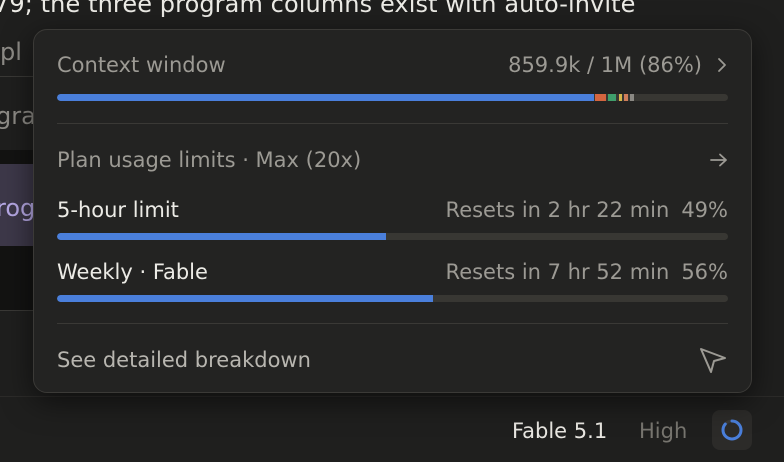  What do you see at coordinates (663, 431) in the screenshot?
I see `effort-selector: High` at bounding box center [663, 431].